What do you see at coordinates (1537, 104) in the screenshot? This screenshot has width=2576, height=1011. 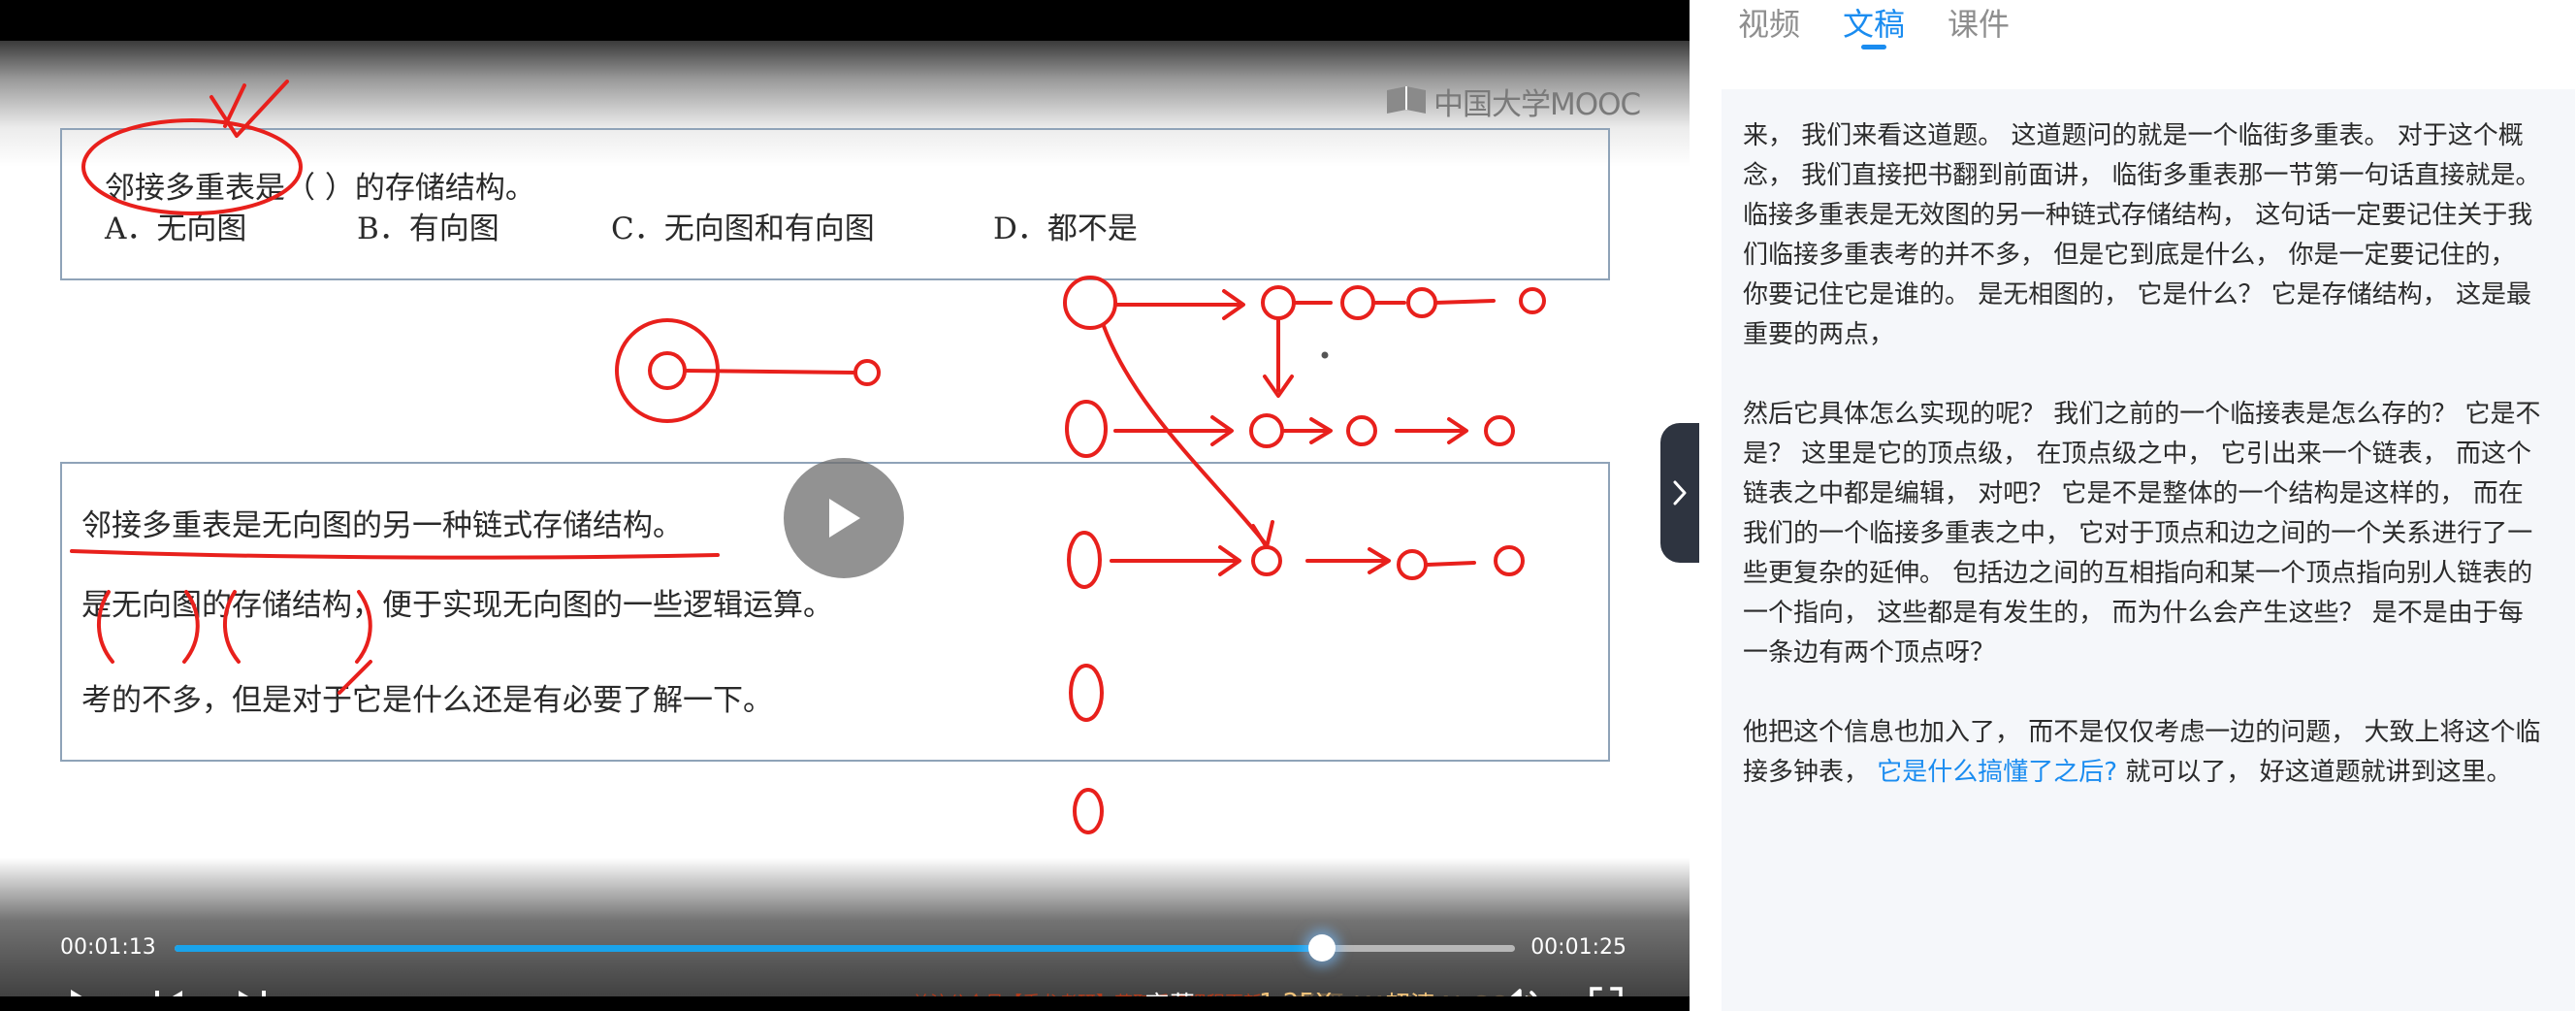 I see `mooc-logo-text: 中国大学MOOC` at bounding box center [1537, 104].